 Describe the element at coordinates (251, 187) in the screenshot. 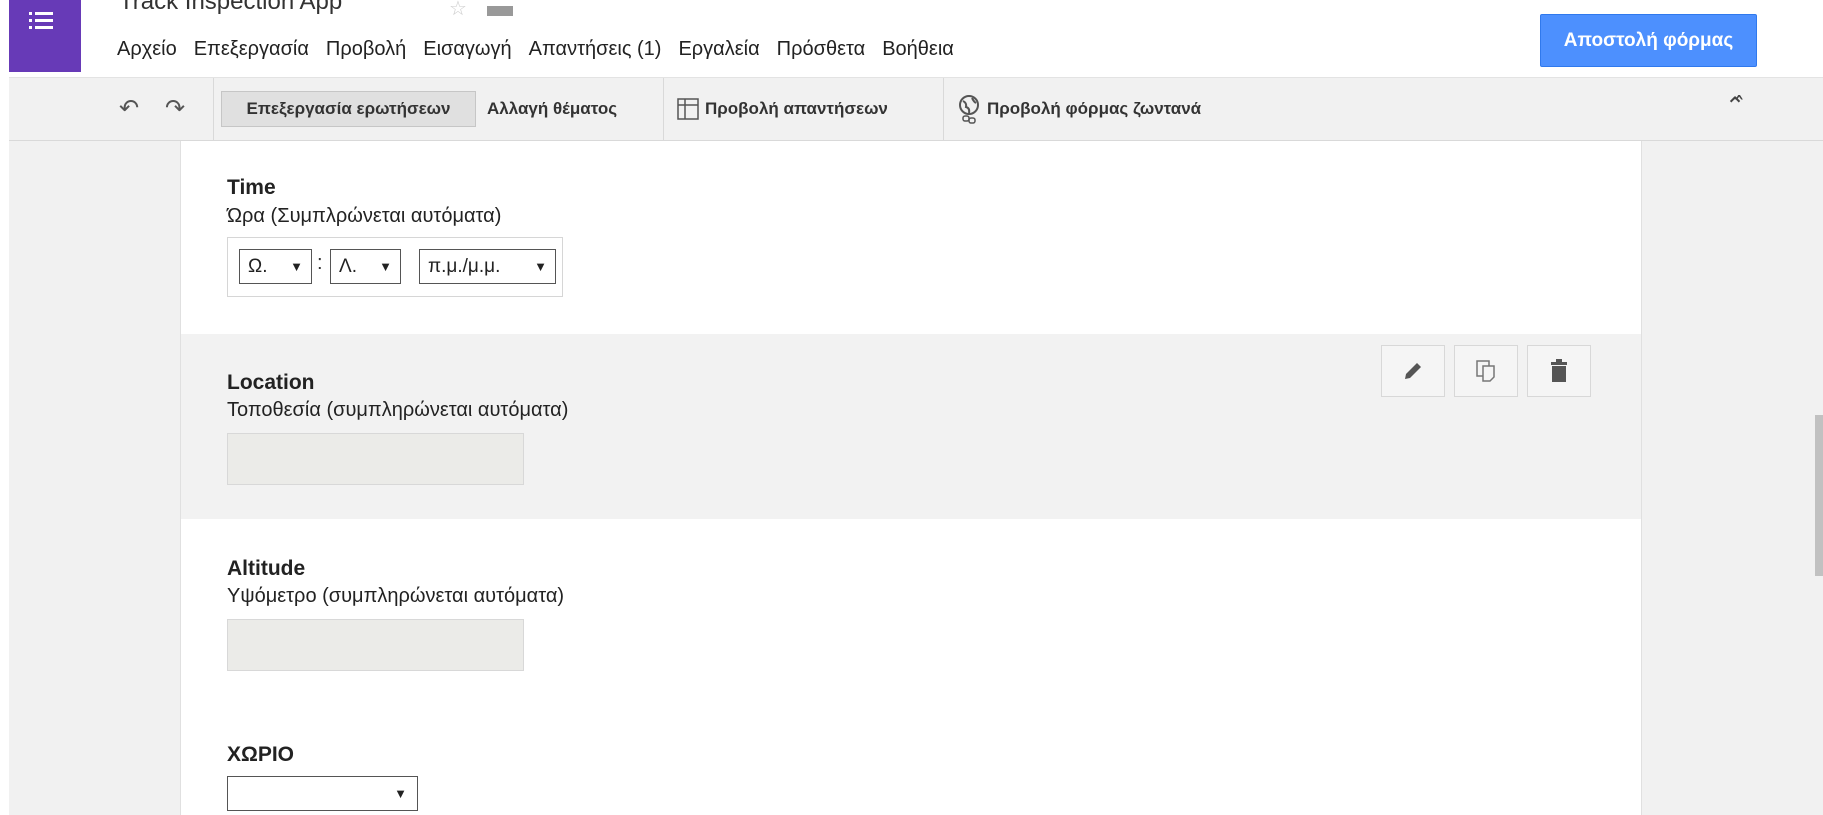

I see `question-title-time: Time` at that location.